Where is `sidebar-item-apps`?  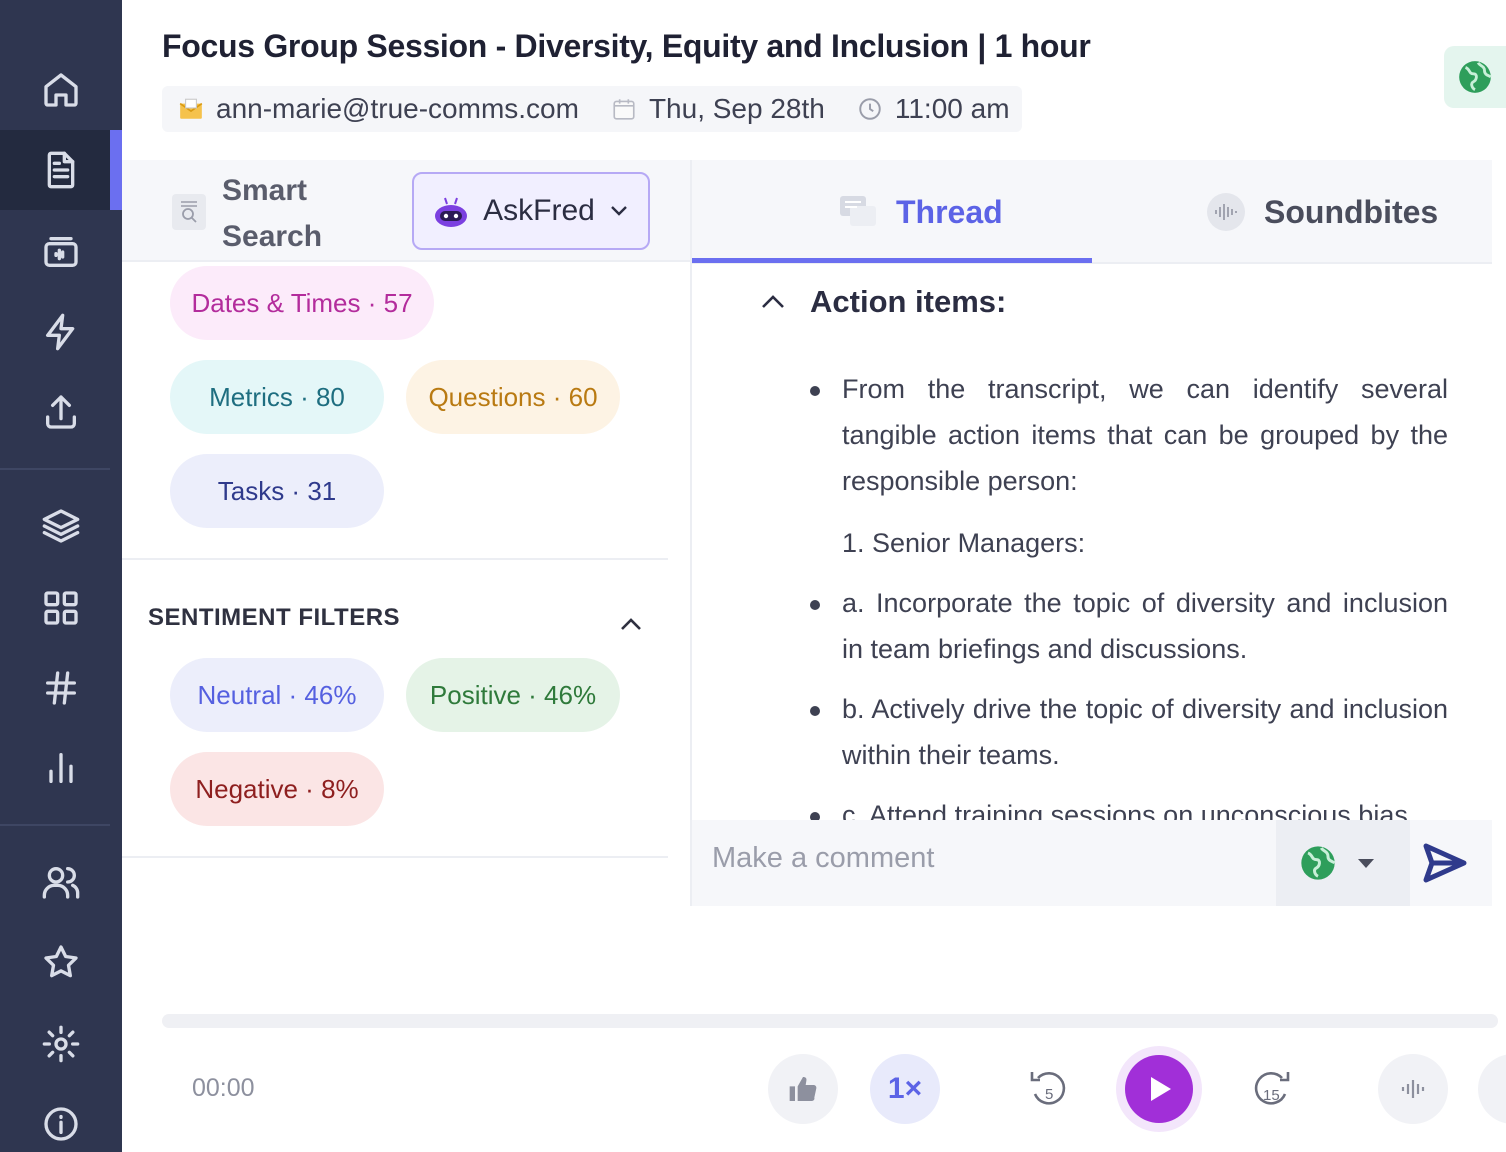
sidebar-item-apps is located at coordinates (61, 608).